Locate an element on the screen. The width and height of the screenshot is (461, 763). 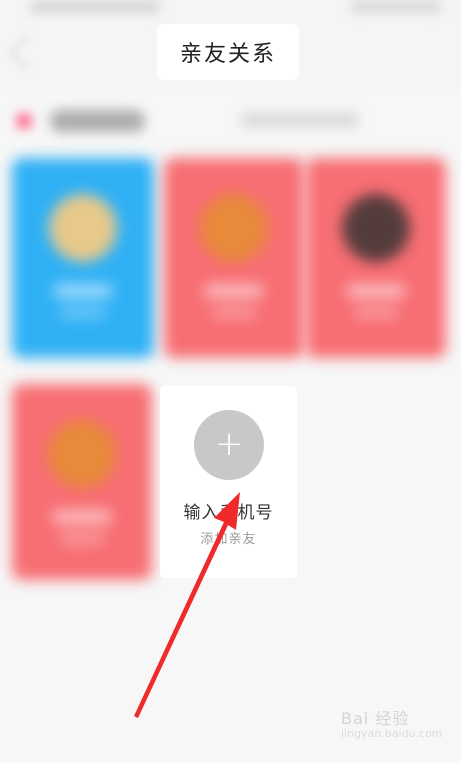
blurred-tag-icon is located at coordinates (24, 121).